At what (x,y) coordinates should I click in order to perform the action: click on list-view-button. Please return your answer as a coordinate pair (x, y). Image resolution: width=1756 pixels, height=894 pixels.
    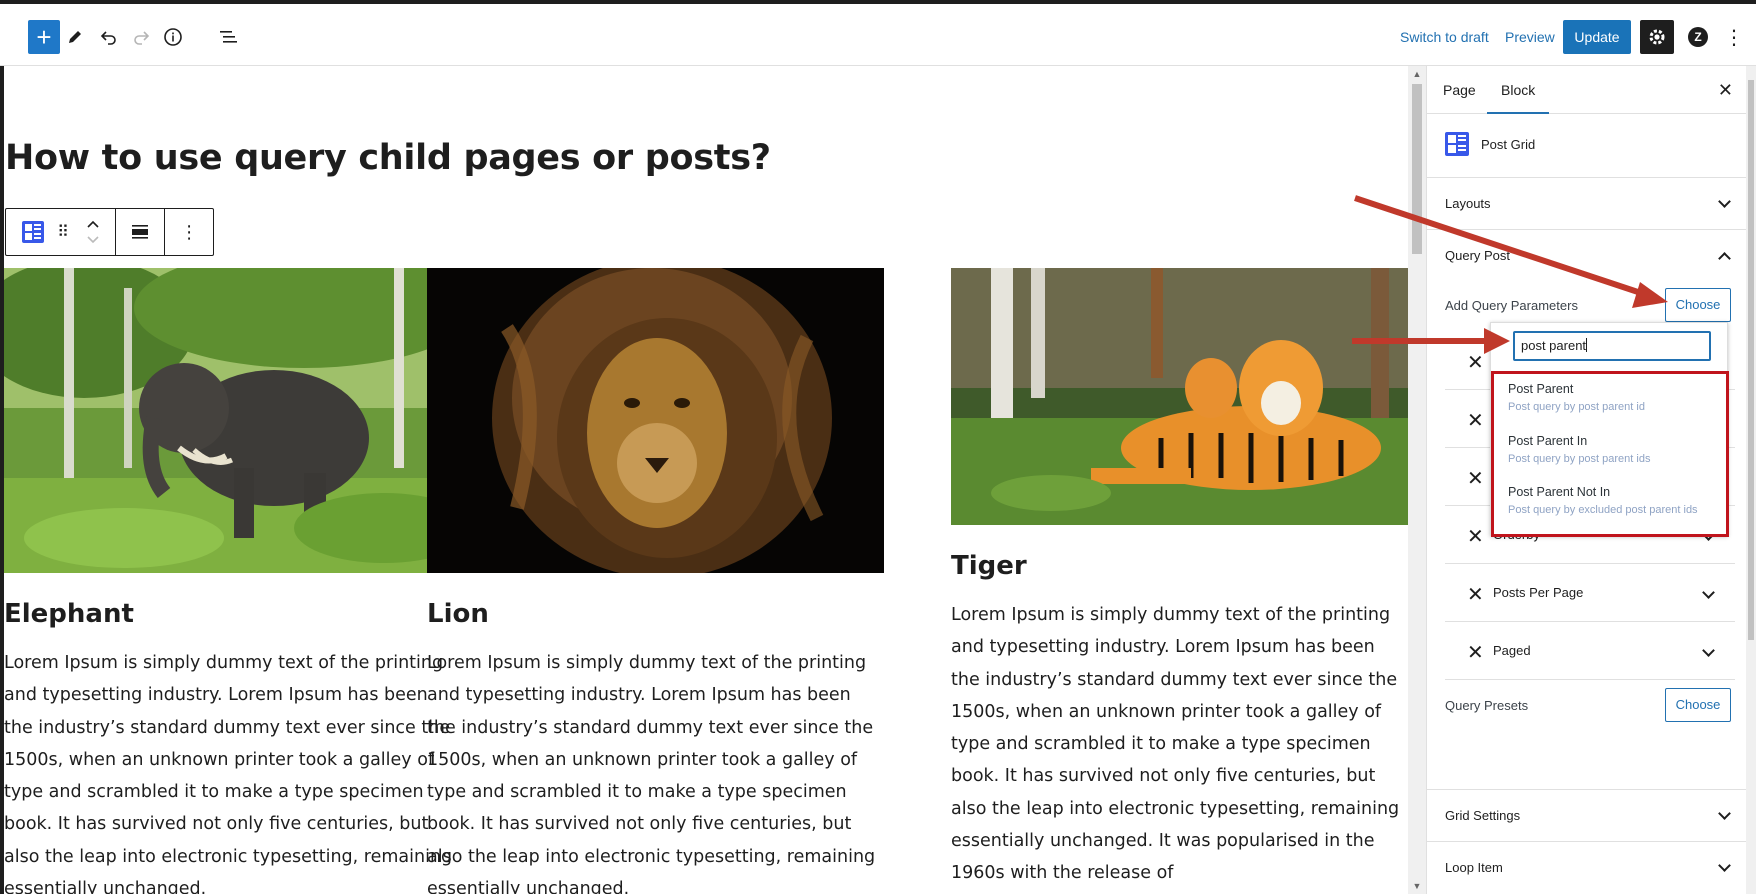
    Looking at the image, I should click on (229, 37).